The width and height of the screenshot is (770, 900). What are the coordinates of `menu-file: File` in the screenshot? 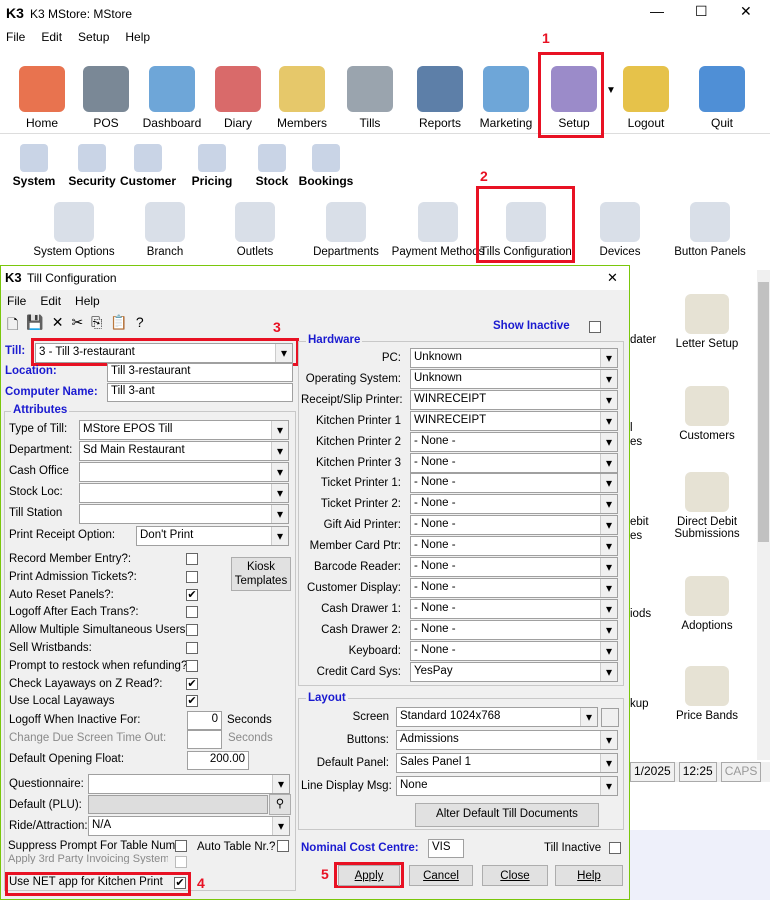 It's located at (15, 39).